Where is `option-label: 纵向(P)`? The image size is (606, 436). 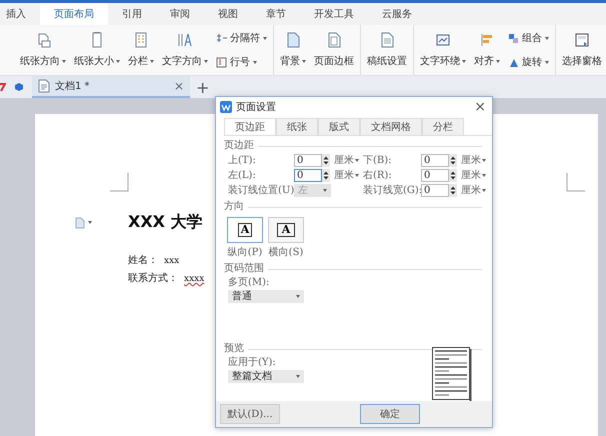 option-label: 纵向(P) is located at coordinates (245, 253).